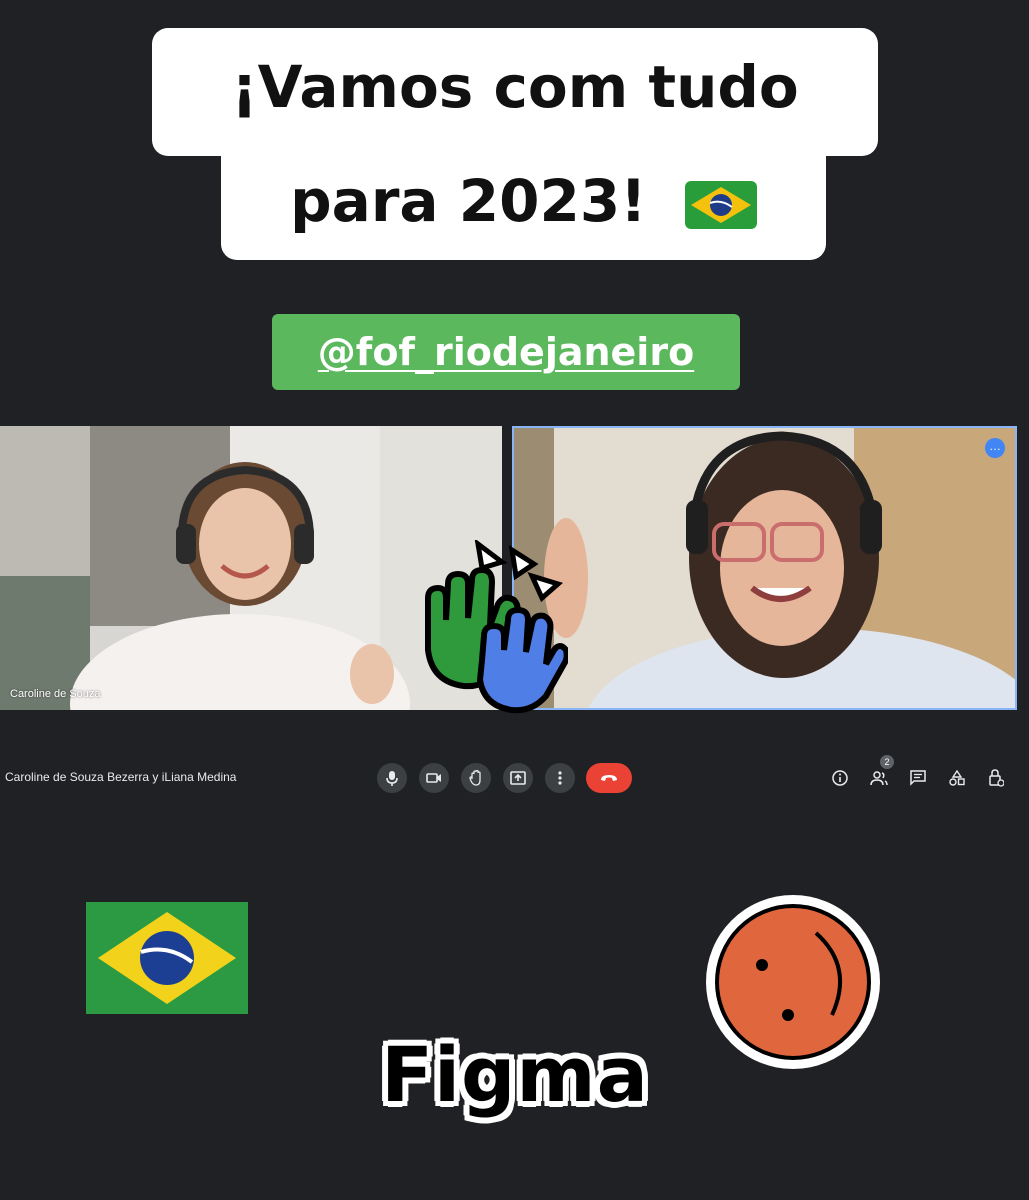  I want to click on activities-button, so click(957, 778).